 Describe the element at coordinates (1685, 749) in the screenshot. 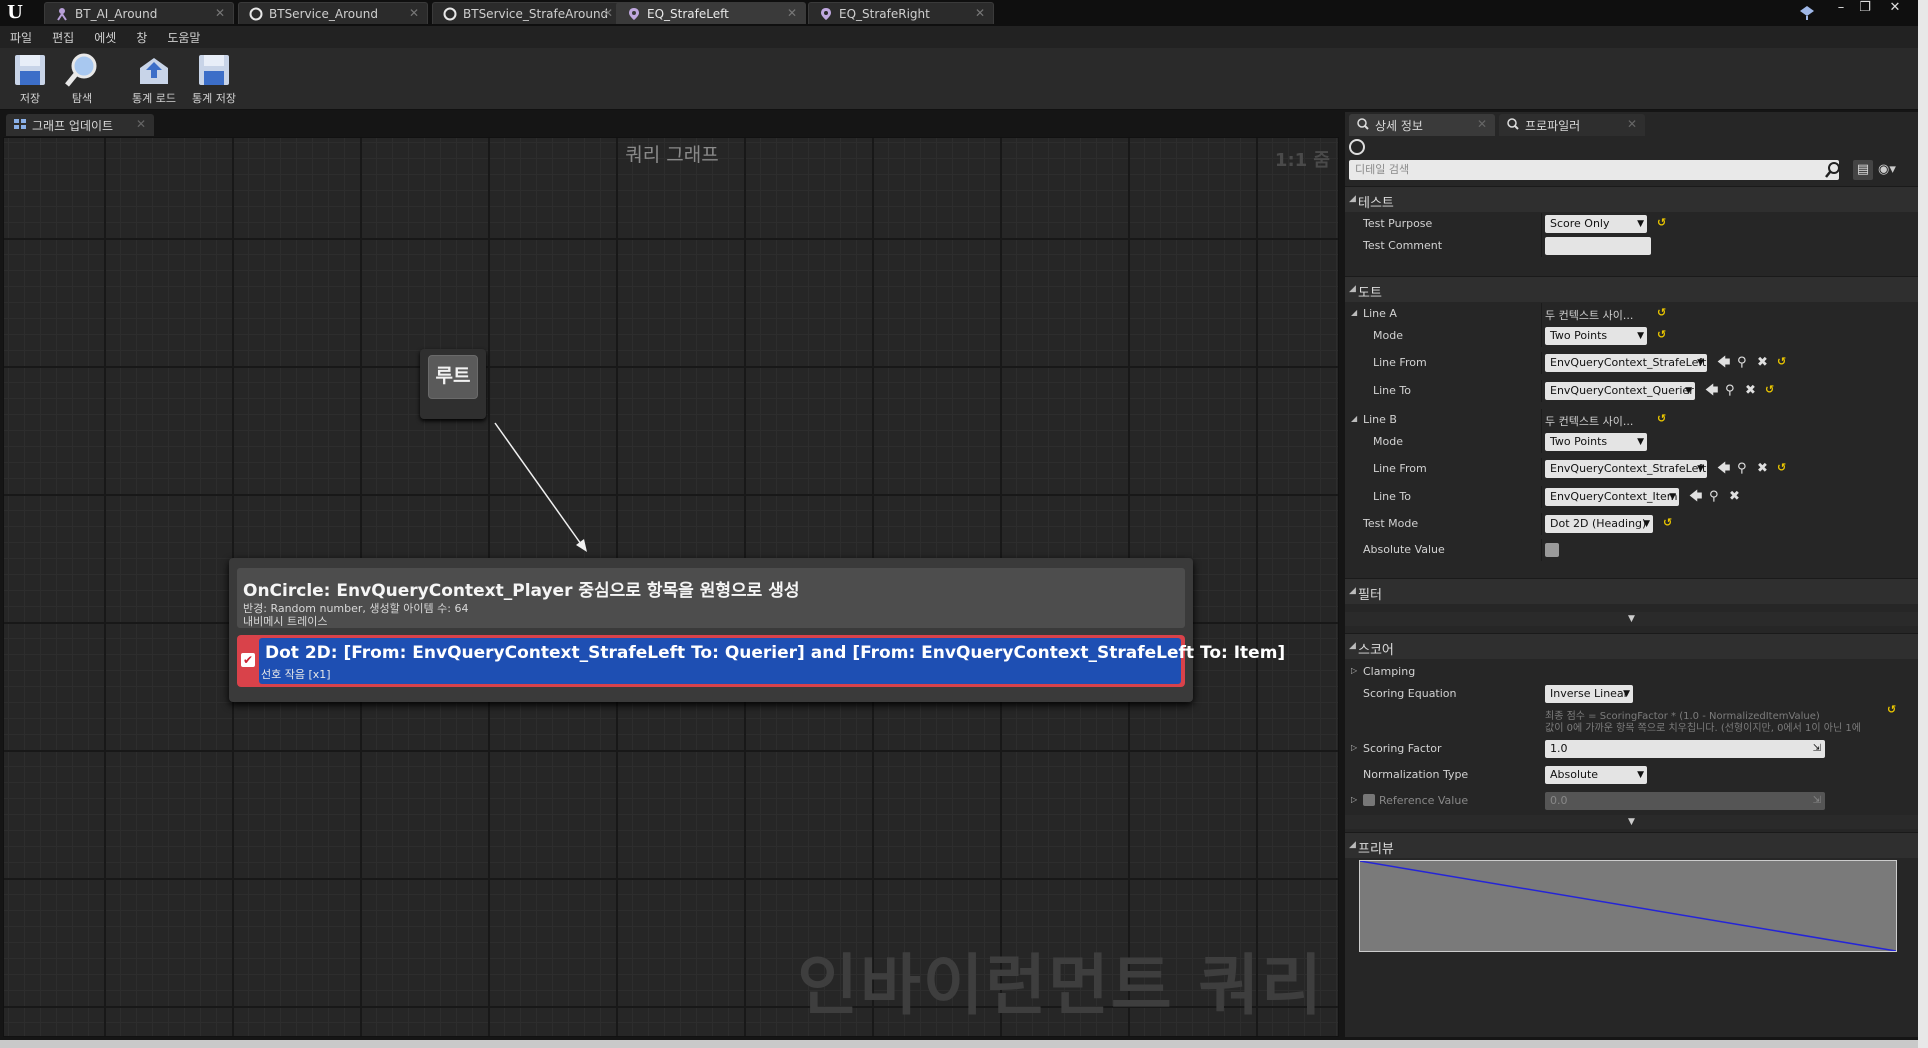

I see `scoring-factor-input: 1.0 ⇲` at that location.